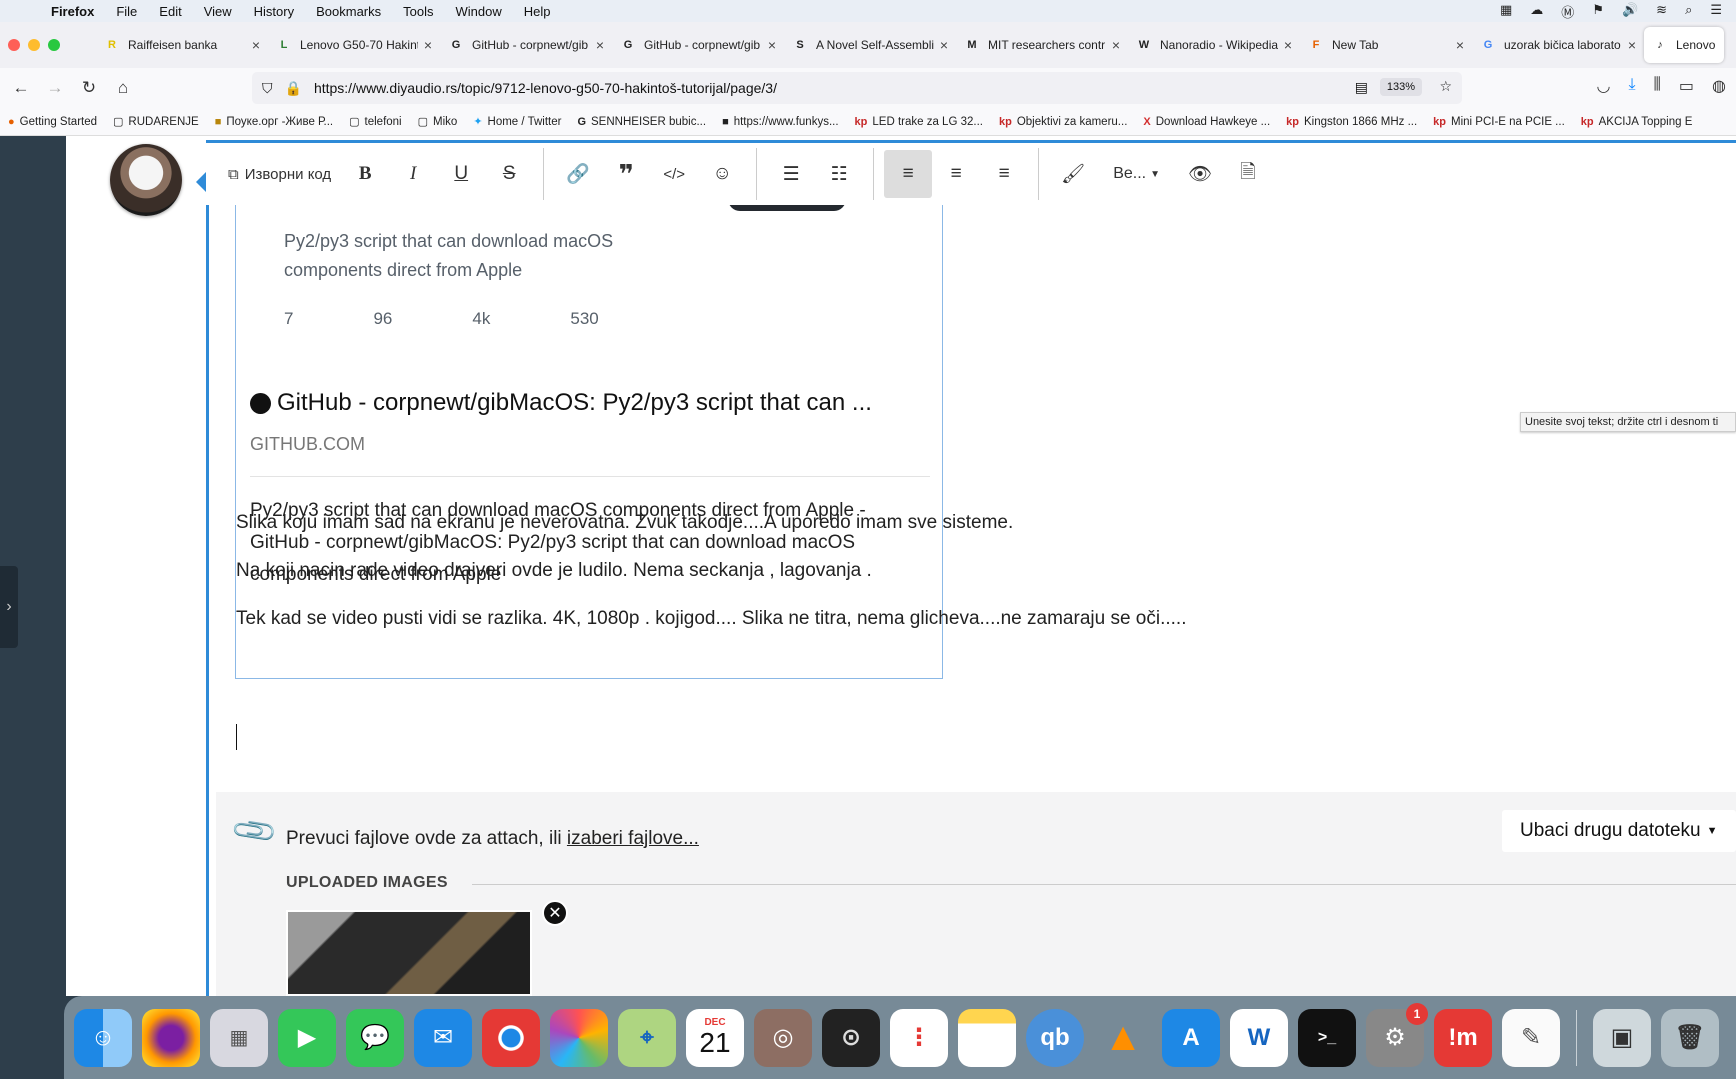  I want to click on notes-icon, so click(987, 1037).